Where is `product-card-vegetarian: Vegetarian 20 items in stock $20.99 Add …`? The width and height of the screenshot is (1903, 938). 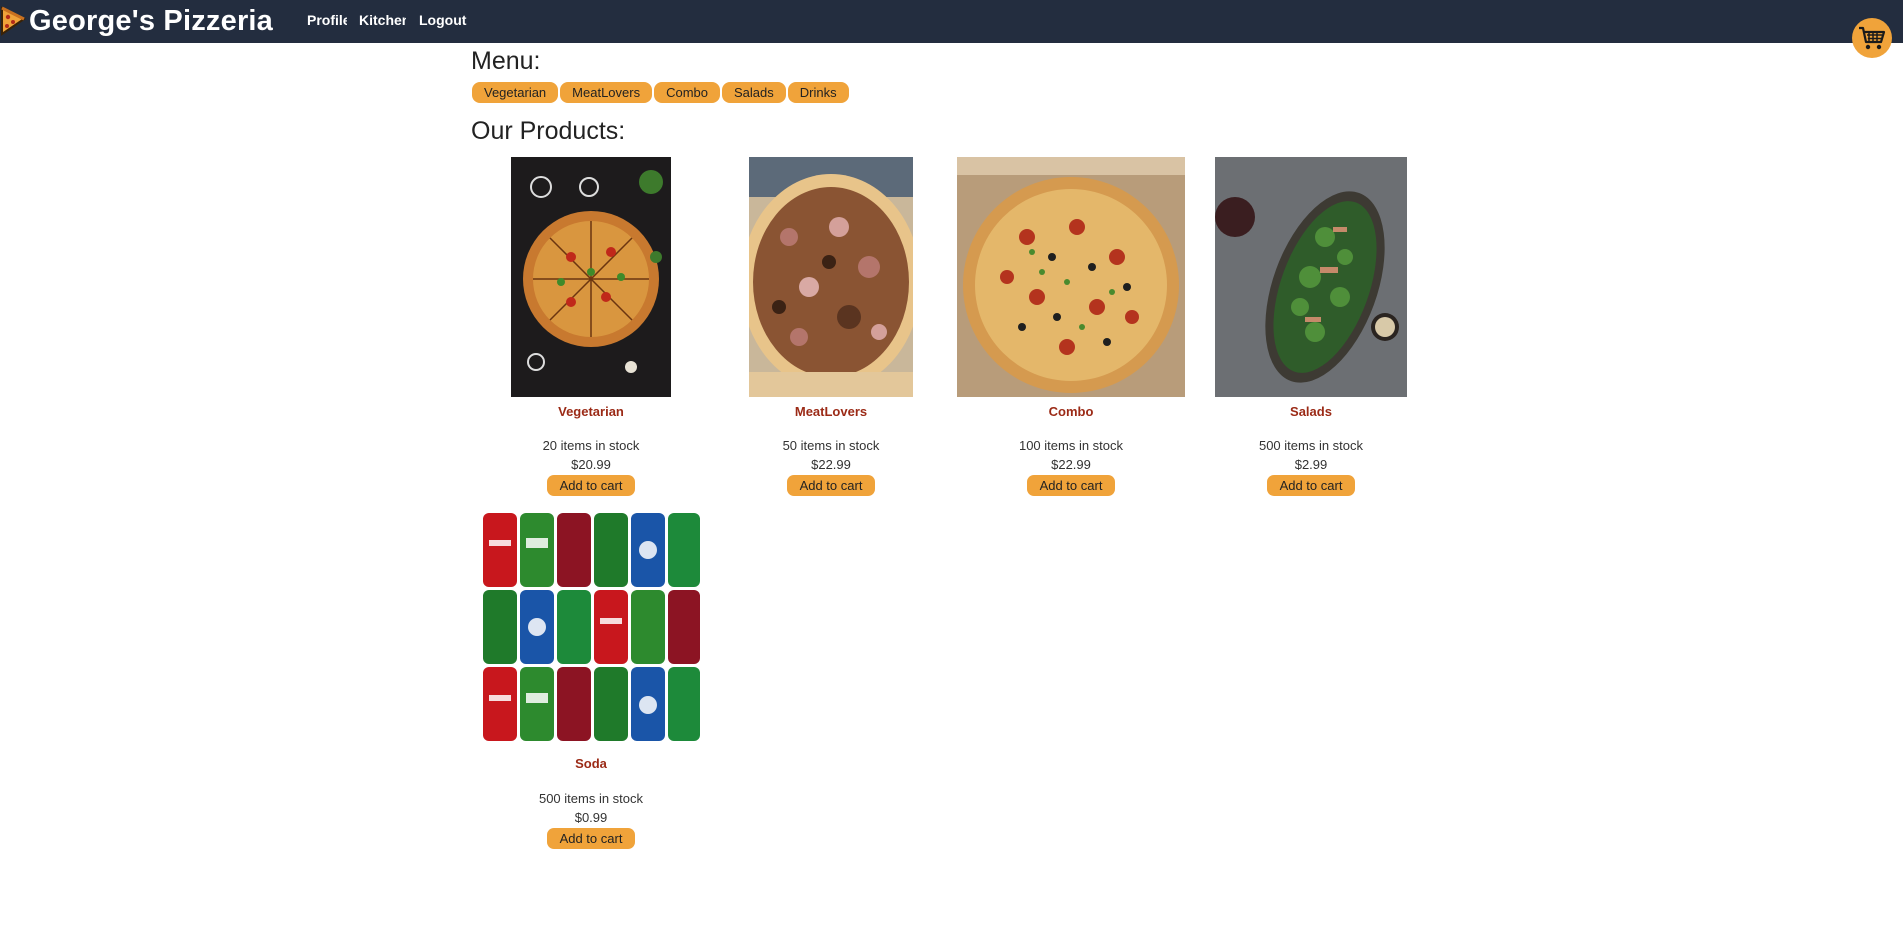
product-card-vegetarian: Vegetarian 20 items in stock $20.99 Add … is located at coordinates (591, 327).